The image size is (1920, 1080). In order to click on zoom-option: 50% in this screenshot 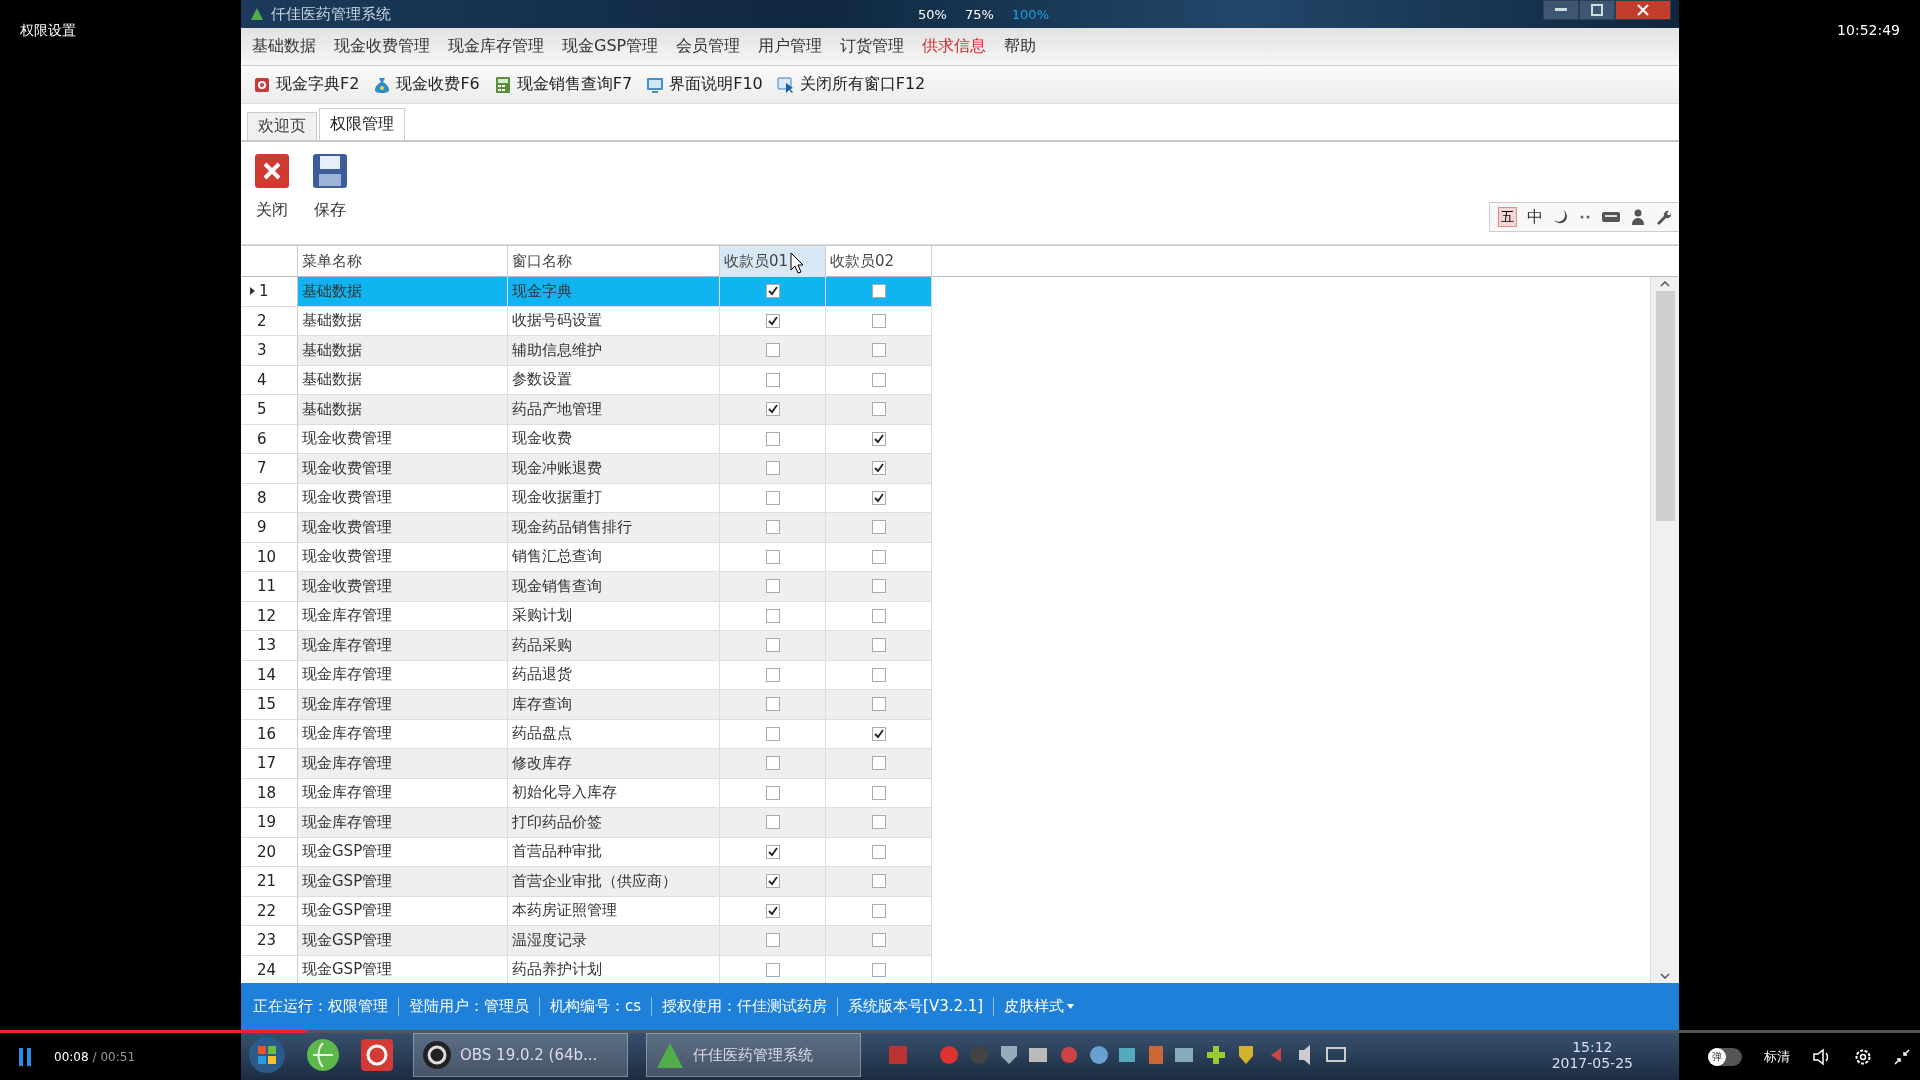, I will do `click(932, 14)`.